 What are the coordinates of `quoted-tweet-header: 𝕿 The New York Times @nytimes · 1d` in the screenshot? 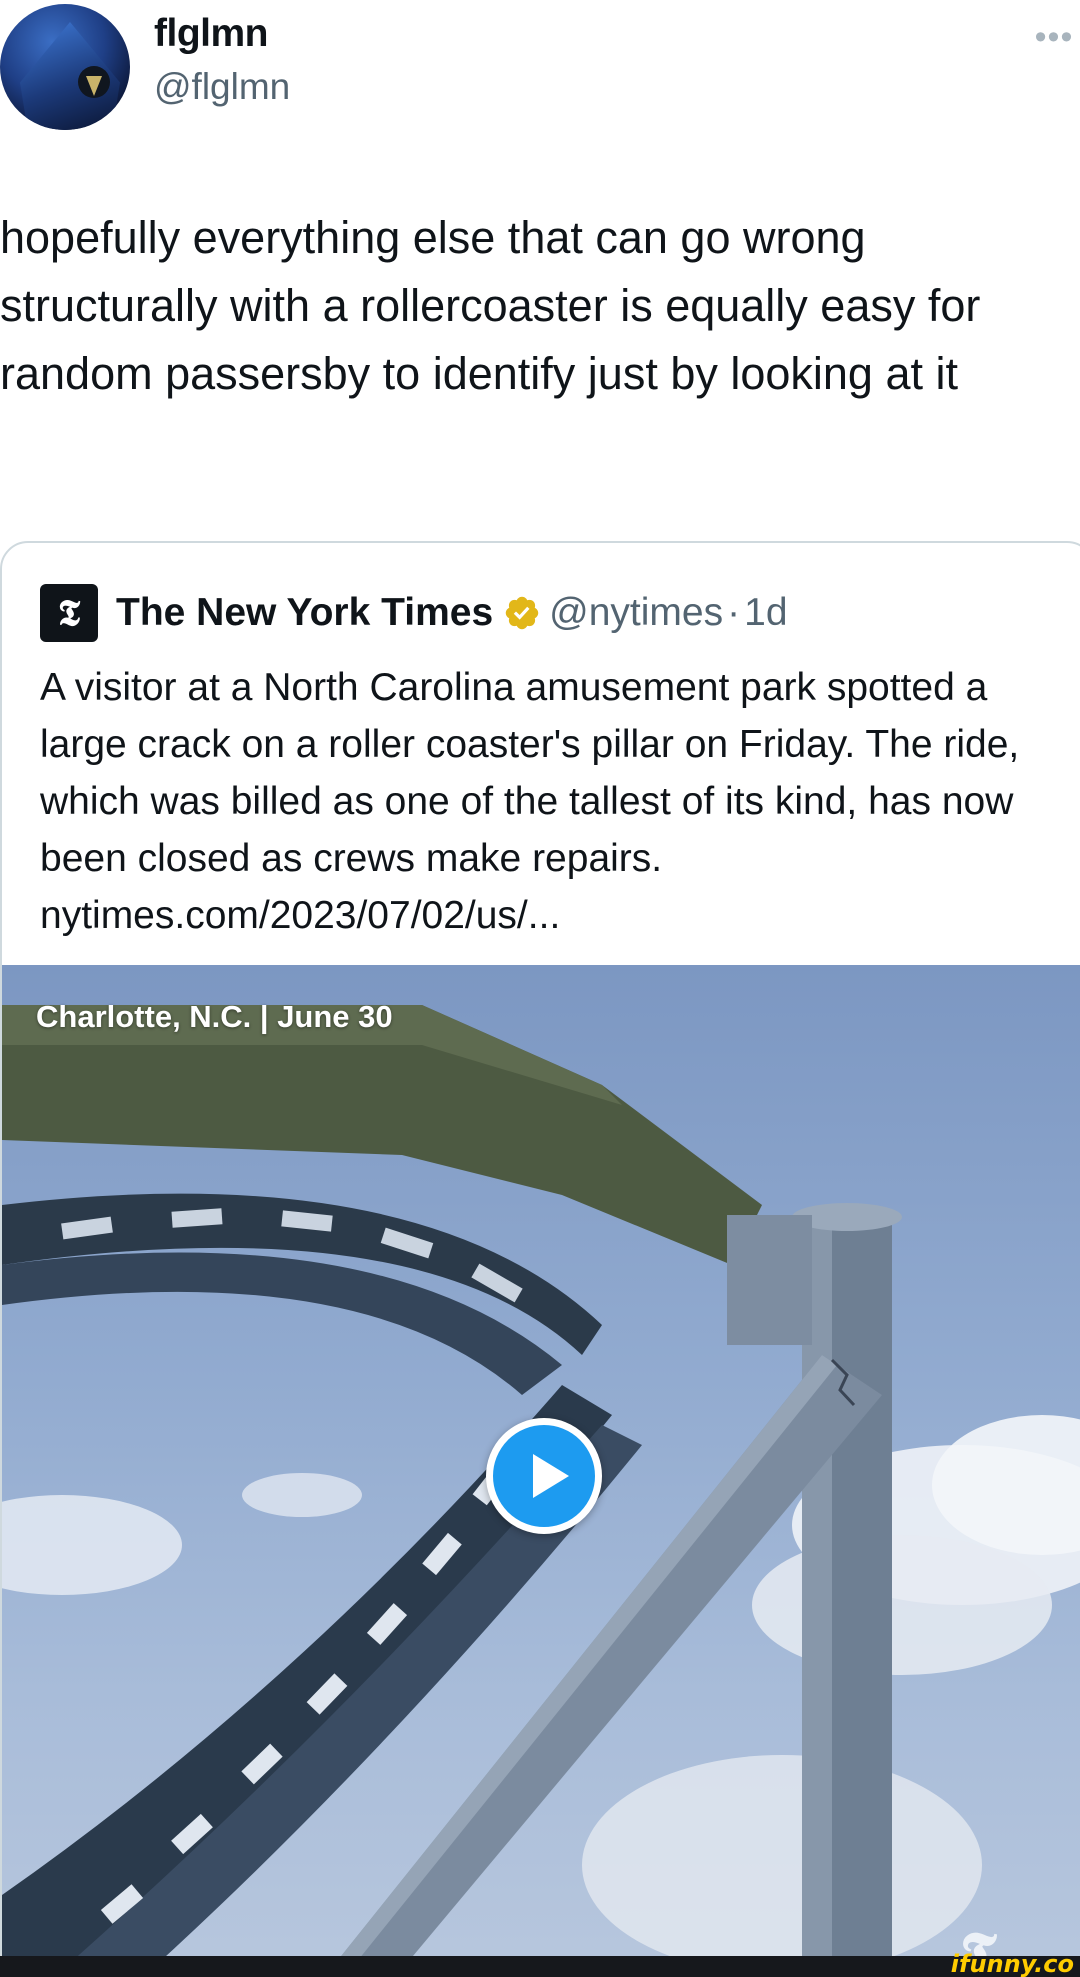 It's located at (414, 613).